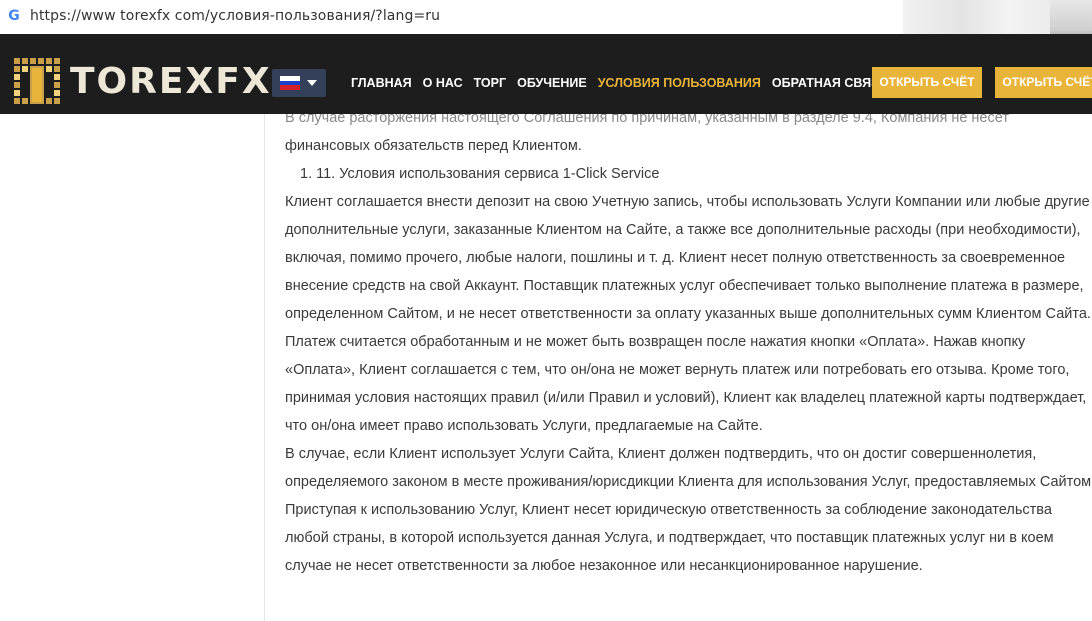  What do you see at coordinates (264, 367) in the screenshot?
I see `content-divider` at bounding box center [264, 367].